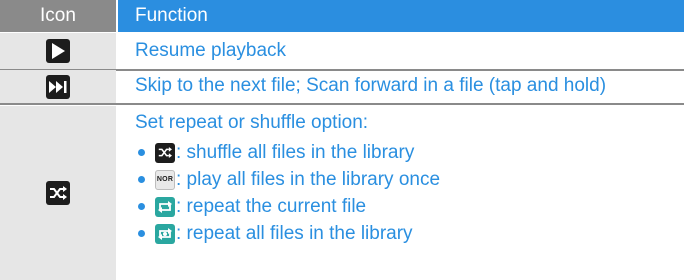  I want to click on function-cell: Resume playback, so click(401, 51).